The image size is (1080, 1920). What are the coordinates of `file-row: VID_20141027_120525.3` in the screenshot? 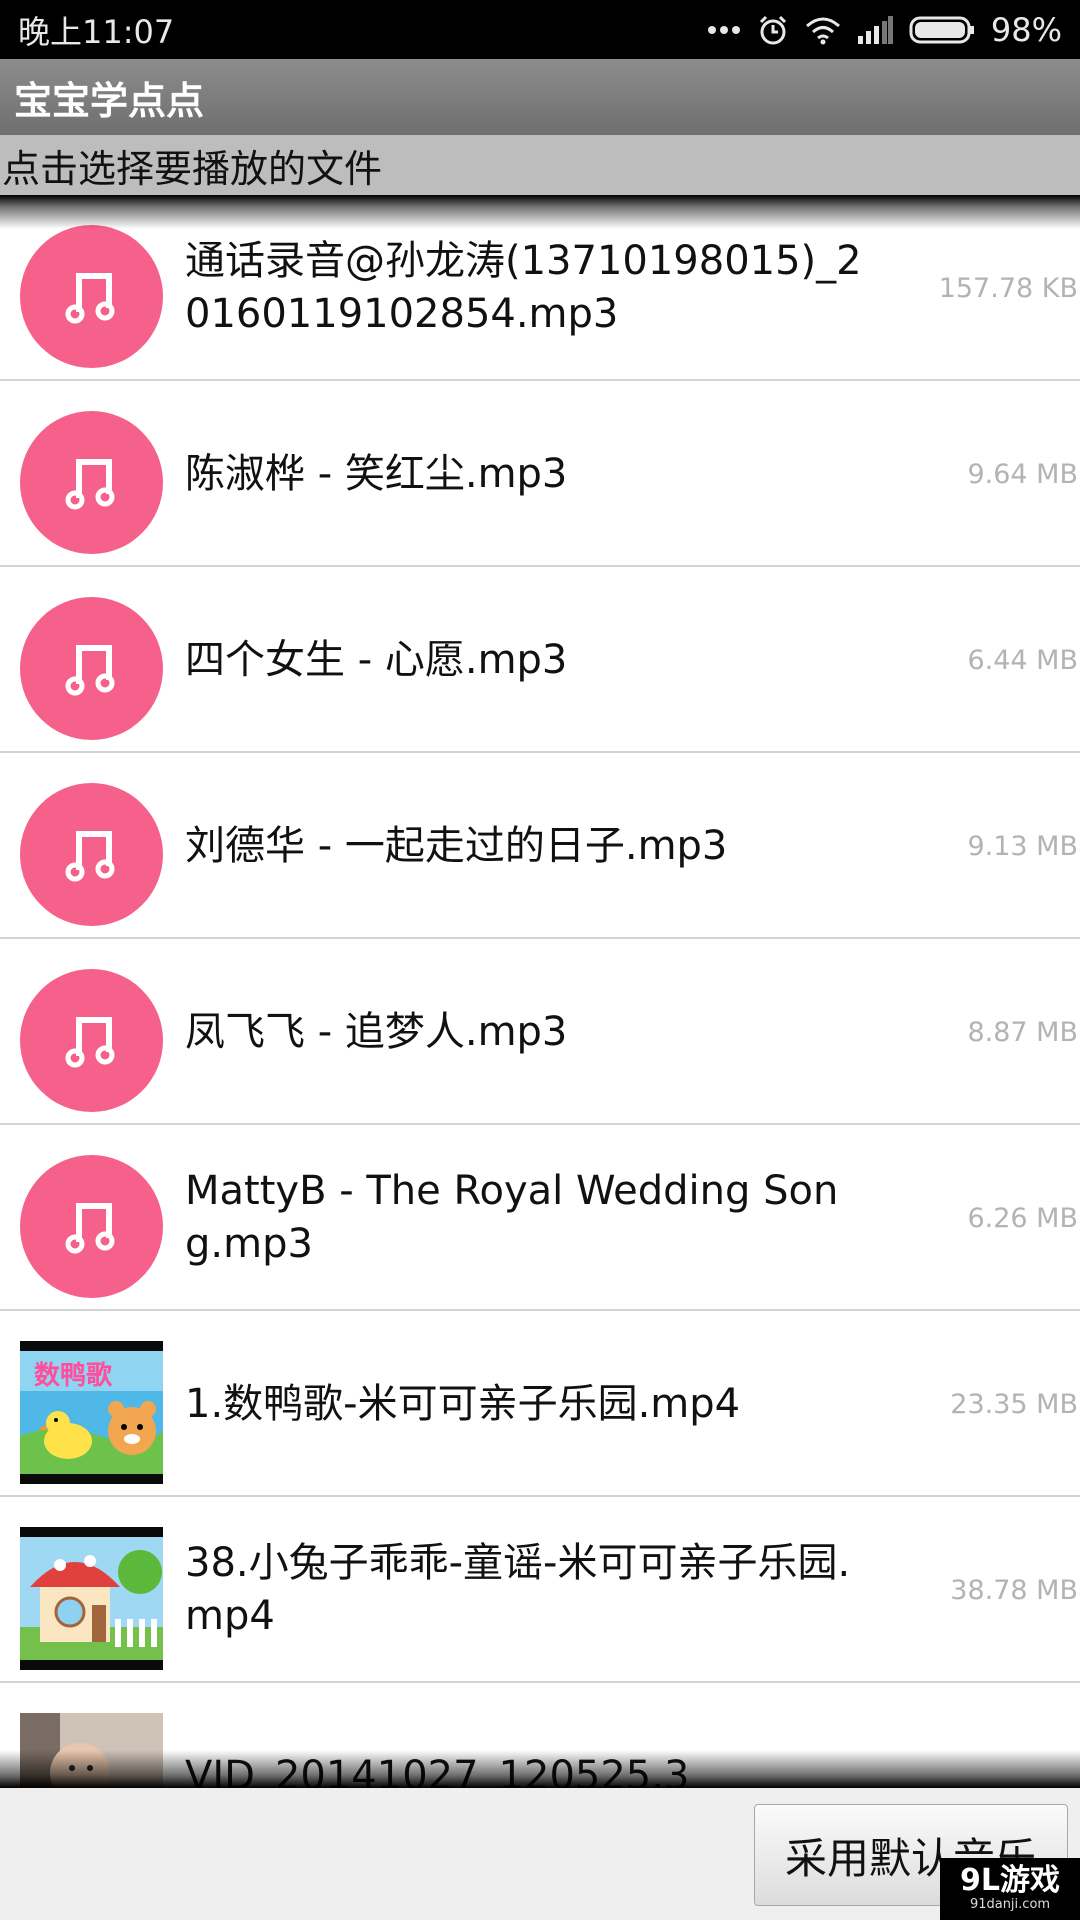 It's located at (540, 1735).